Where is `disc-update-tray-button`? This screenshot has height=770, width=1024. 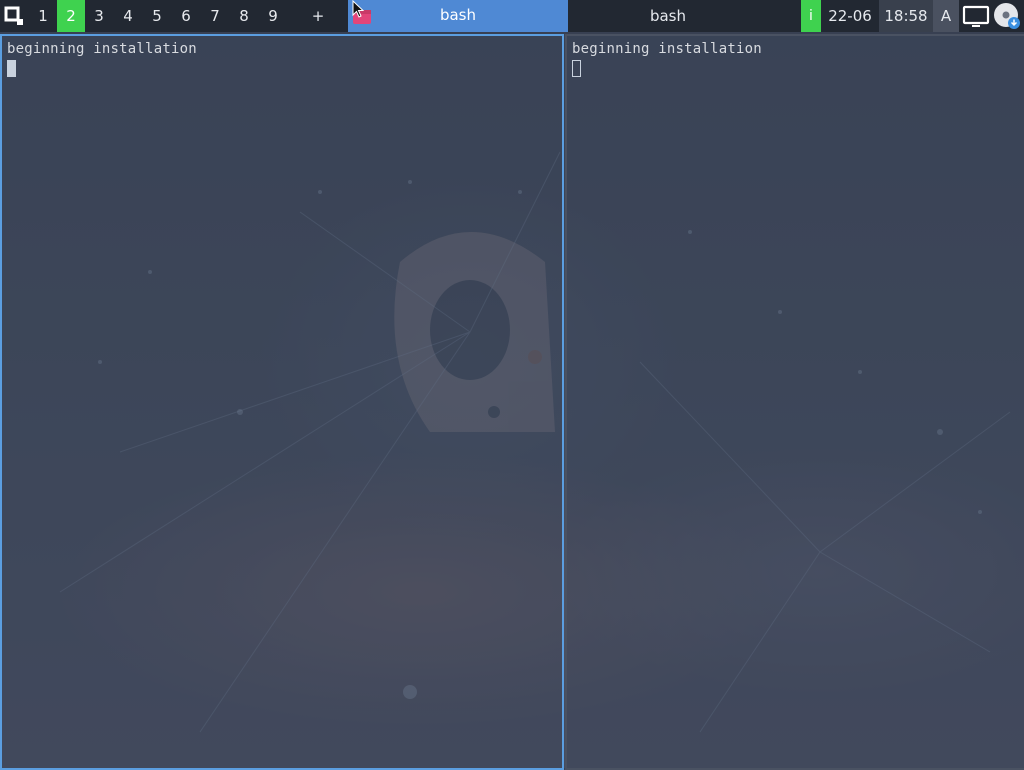 disc-update-tray-button is located at coordinates (1007, 16).